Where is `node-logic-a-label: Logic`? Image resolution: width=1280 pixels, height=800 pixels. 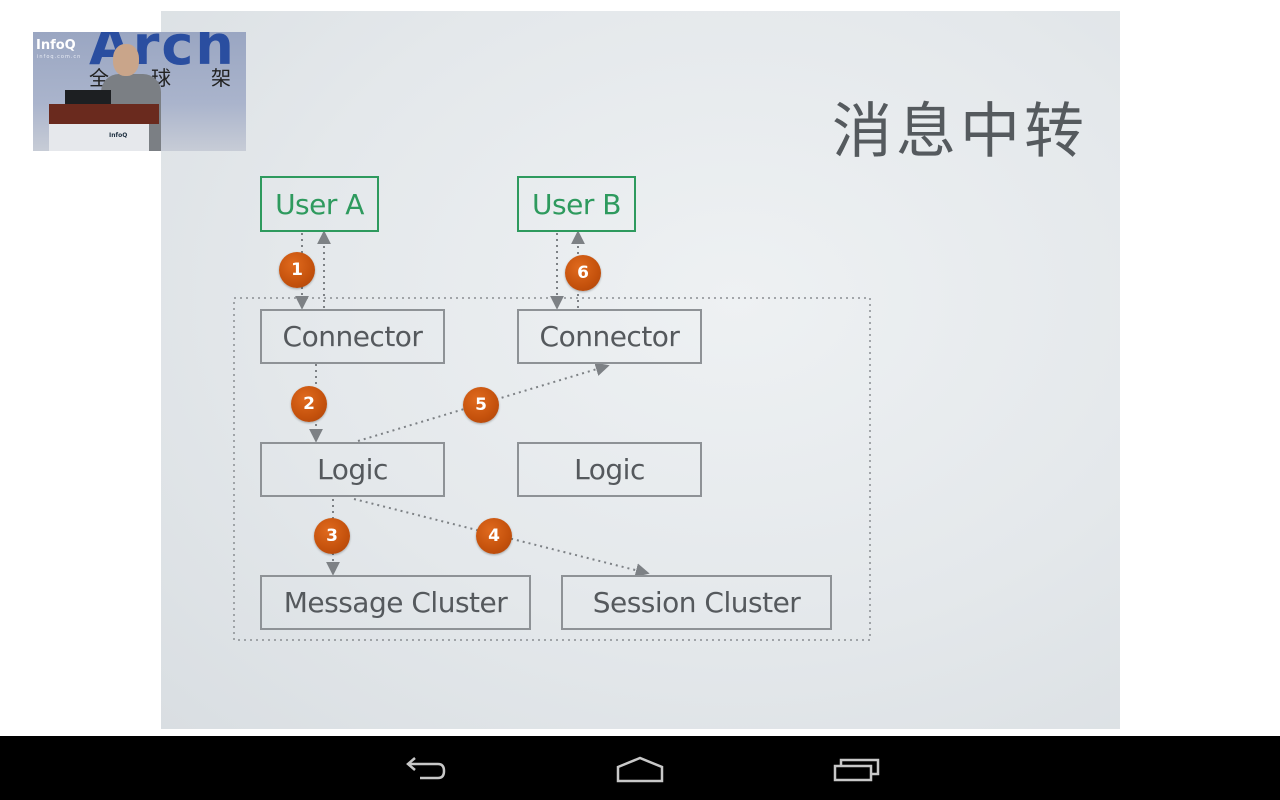 node-logic-a-label: Logic is located at coordinates (352, 469).